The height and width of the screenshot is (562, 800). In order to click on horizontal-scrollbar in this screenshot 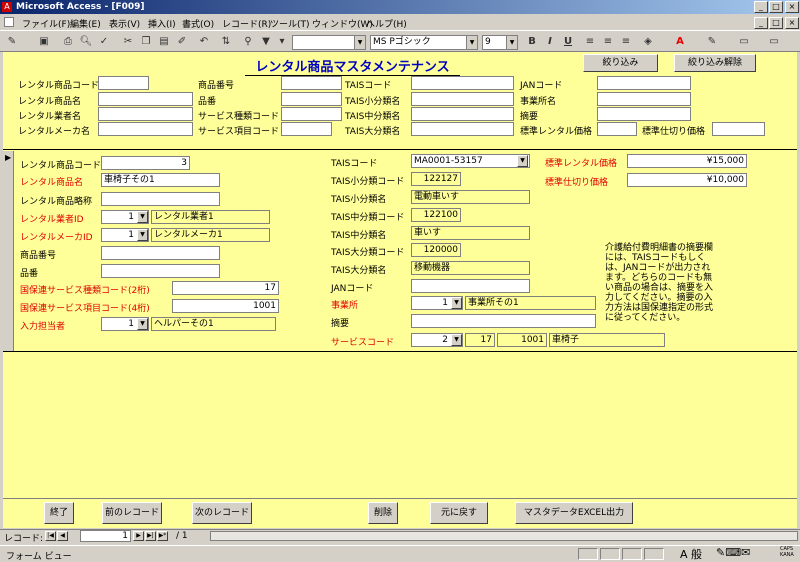, I will do `click(504, 536)`.